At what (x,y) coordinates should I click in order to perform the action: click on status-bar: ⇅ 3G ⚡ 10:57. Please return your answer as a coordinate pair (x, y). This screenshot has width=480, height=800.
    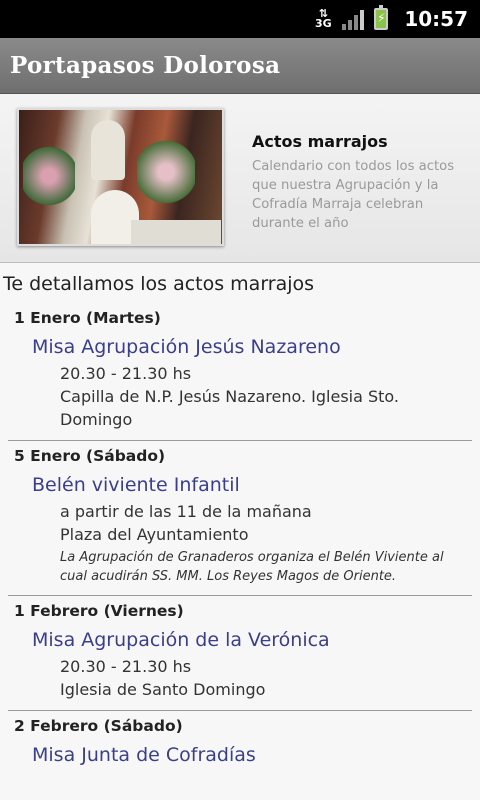
    Looking at the image, I should click on (240, 19).